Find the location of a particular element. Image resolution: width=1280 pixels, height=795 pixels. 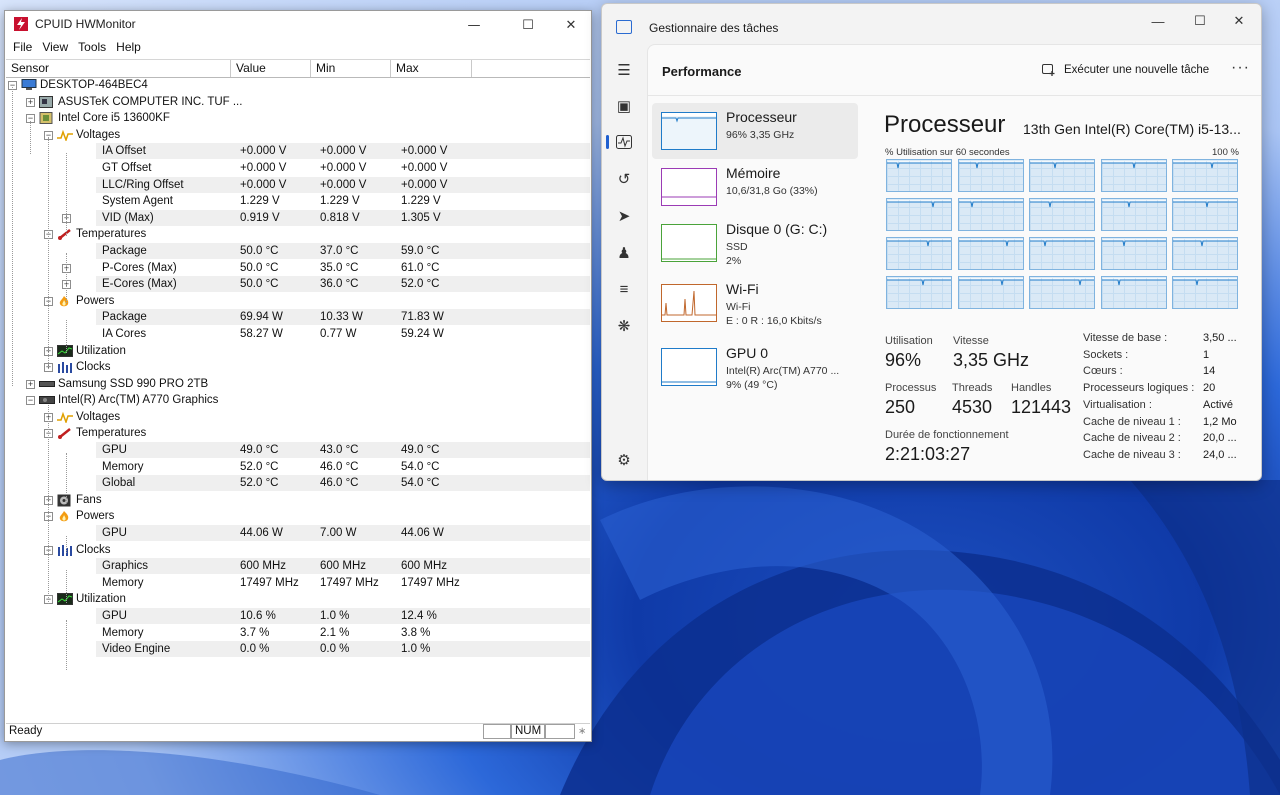

sensor-min: 10.33 W is located at coordinates (341, 317).